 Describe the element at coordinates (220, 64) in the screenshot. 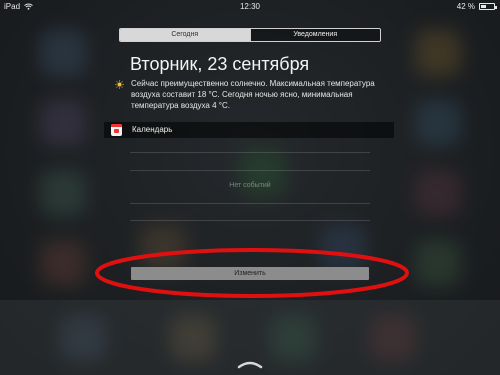

I see `date-title: Вторник, 23 сентября` at that location.